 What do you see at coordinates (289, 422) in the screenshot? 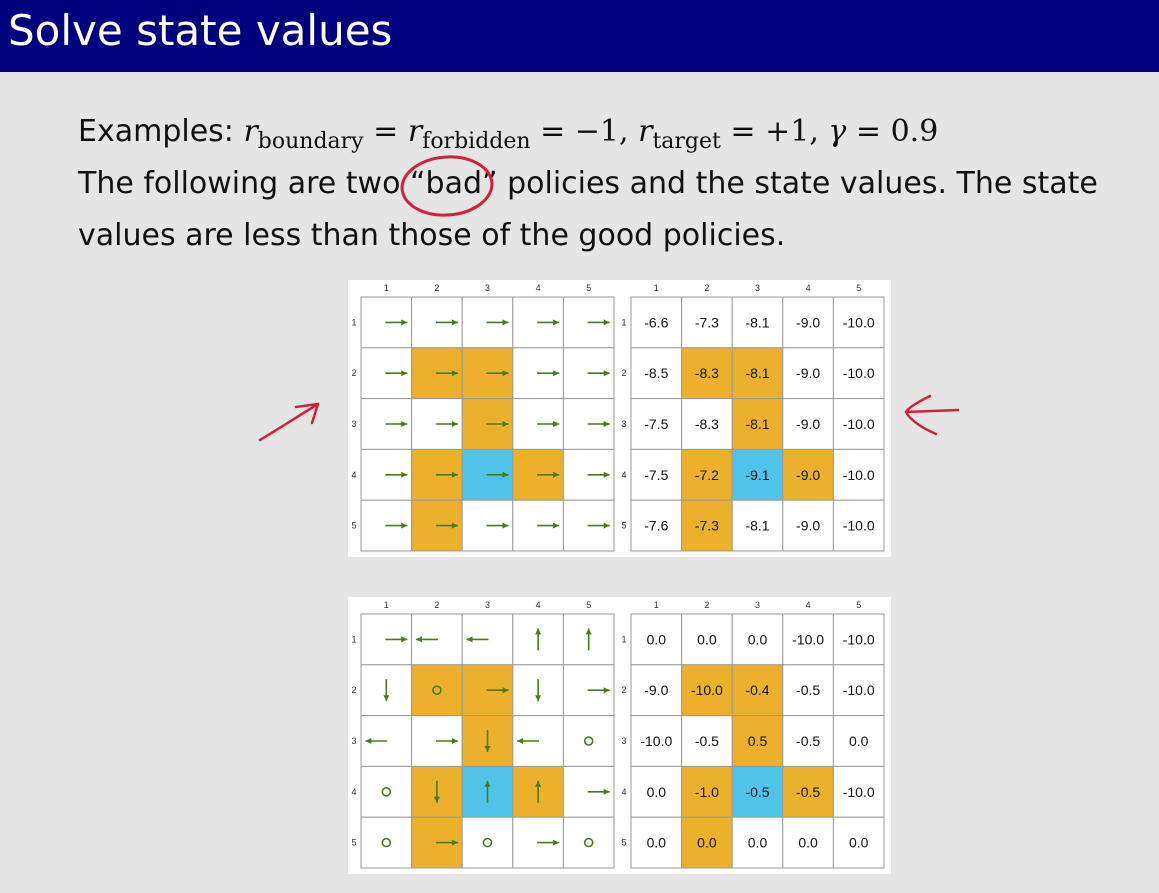
I see `pointer-arrow-left-annotation` at bounding box center [289, 422].